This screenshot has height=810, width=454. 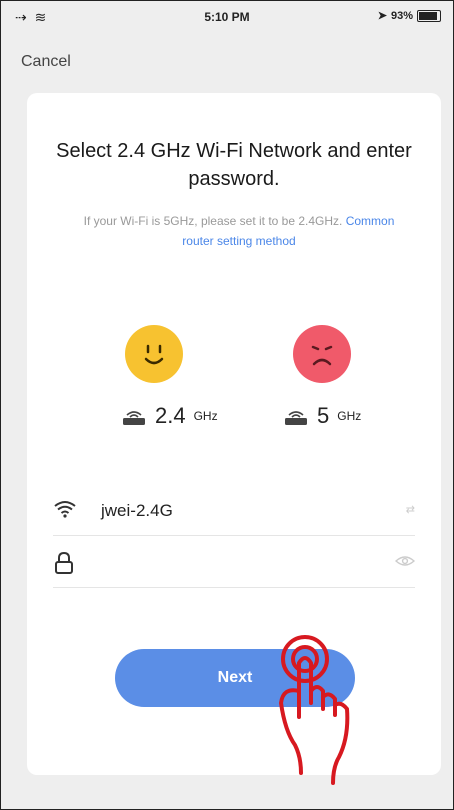 I want to click on cancel-button: Cancel, so click(x=46, y=62).